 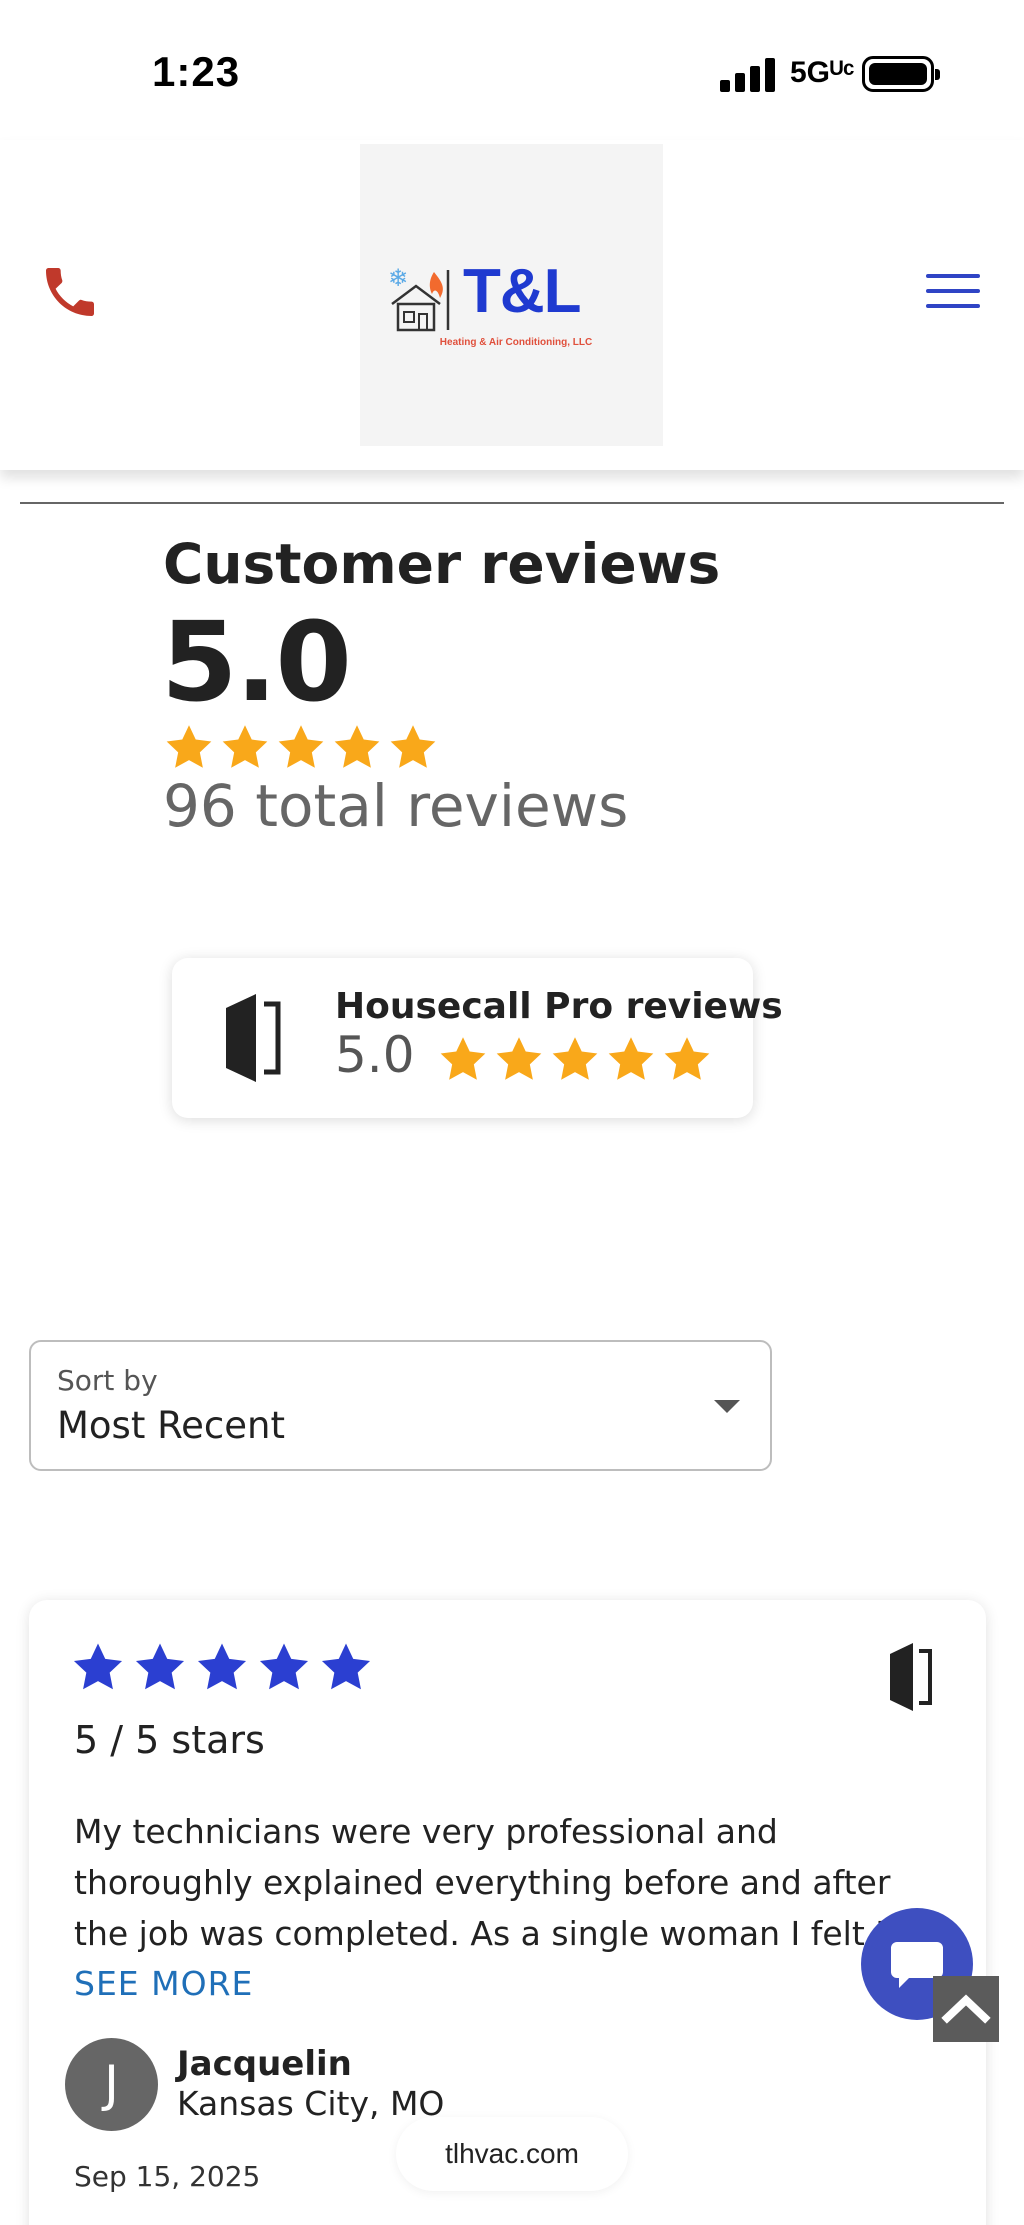 I want to click on reviewer-location: Kansas City, MO, so click(x=311, y=2103).